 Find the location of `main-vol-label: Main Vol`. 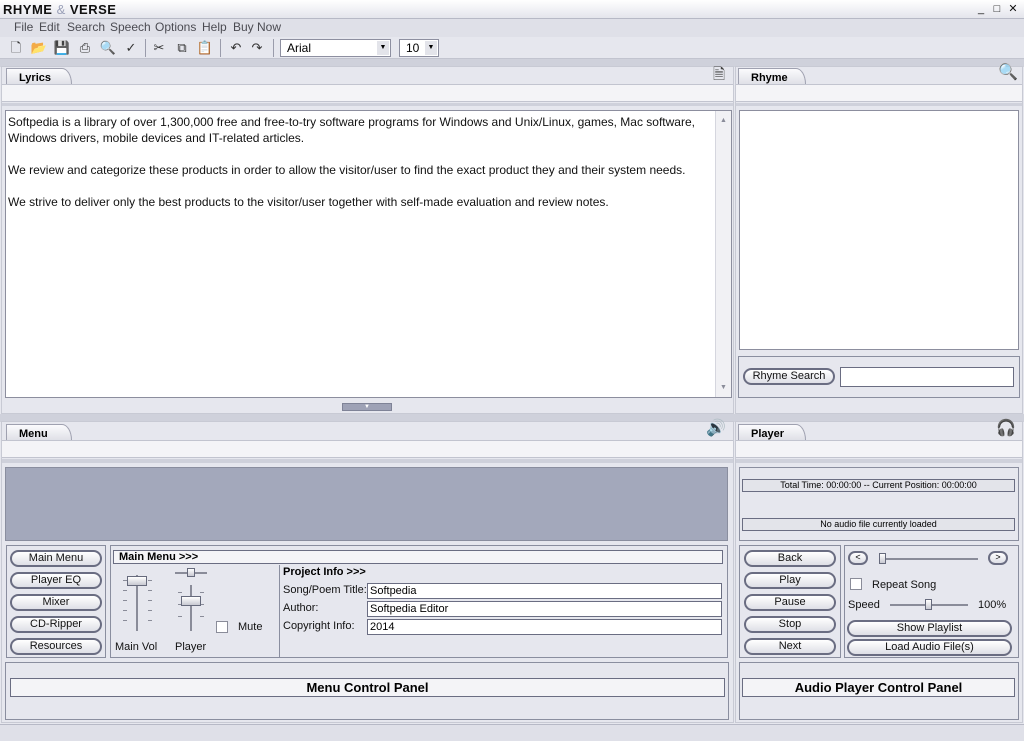

main-vol-label: Main Vol is located at coordinates (136, 647).